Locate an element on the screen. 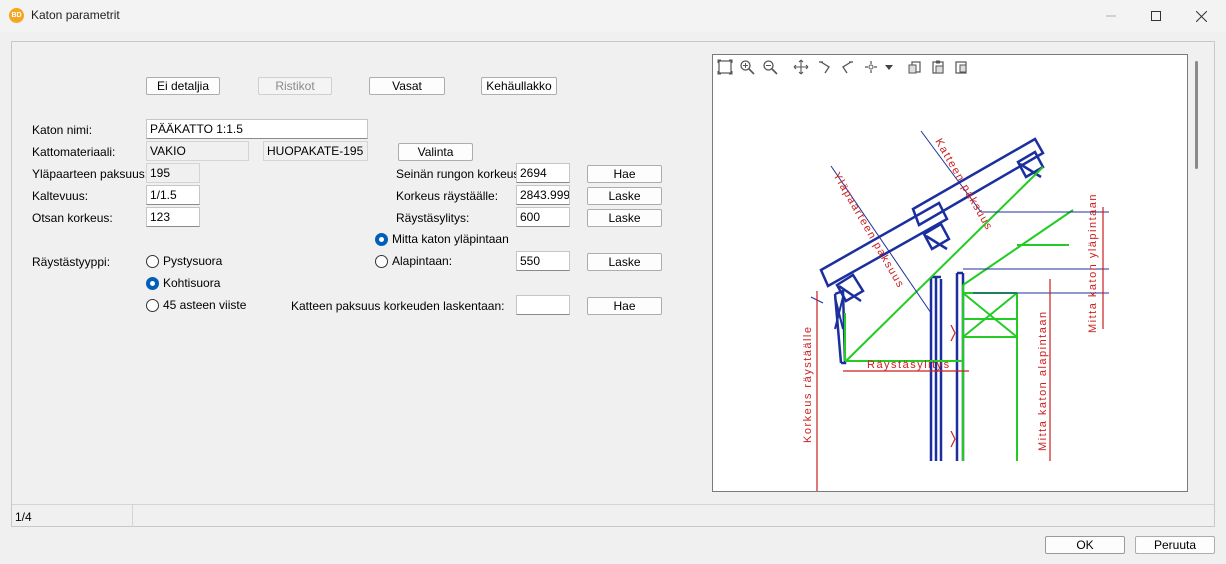 The image size is (1226, 564). eave-height-input: 2843.999 is located at coordinates (543, 195).